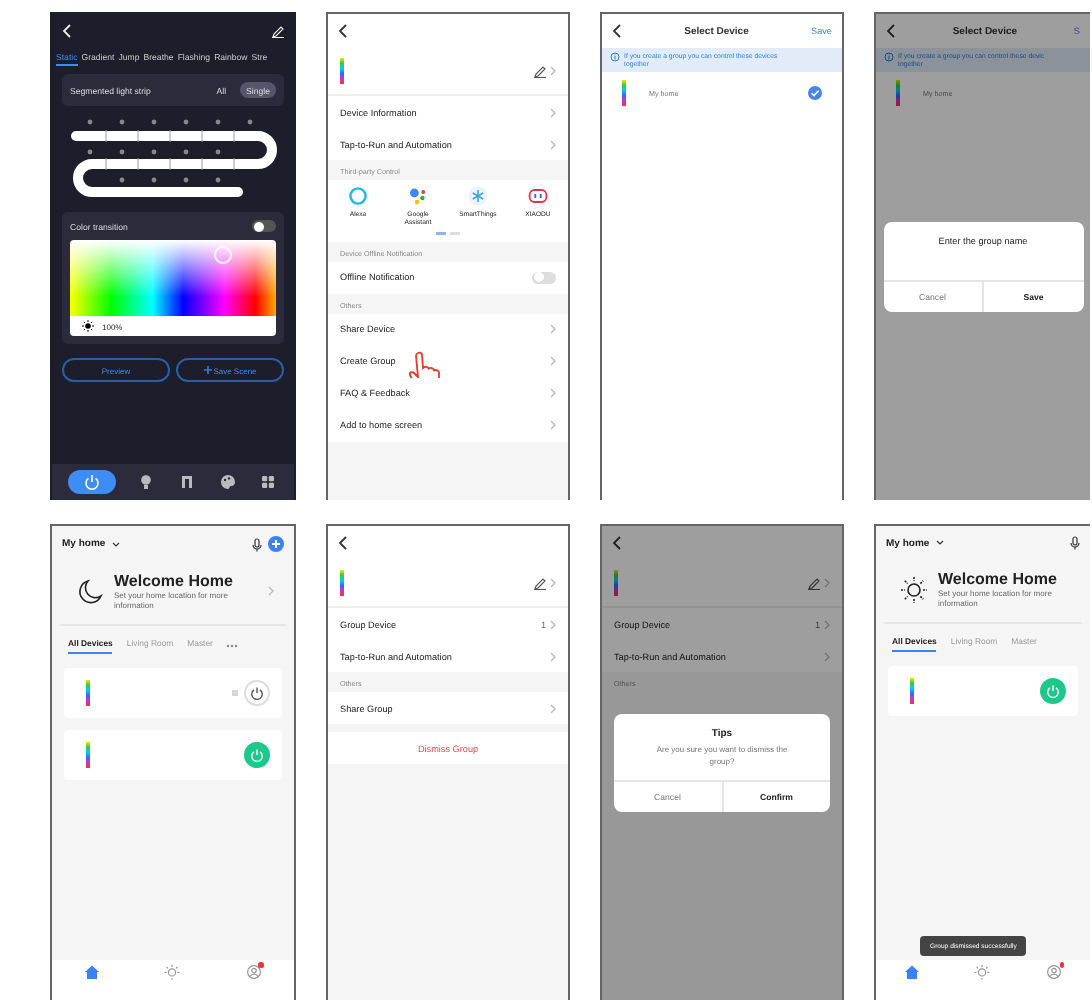 Image resolution: width=1092 pixels, height=1000 pixels. Describe the element at coordinates (276, 544) in the screenshot. I see `add-icon` at that location.